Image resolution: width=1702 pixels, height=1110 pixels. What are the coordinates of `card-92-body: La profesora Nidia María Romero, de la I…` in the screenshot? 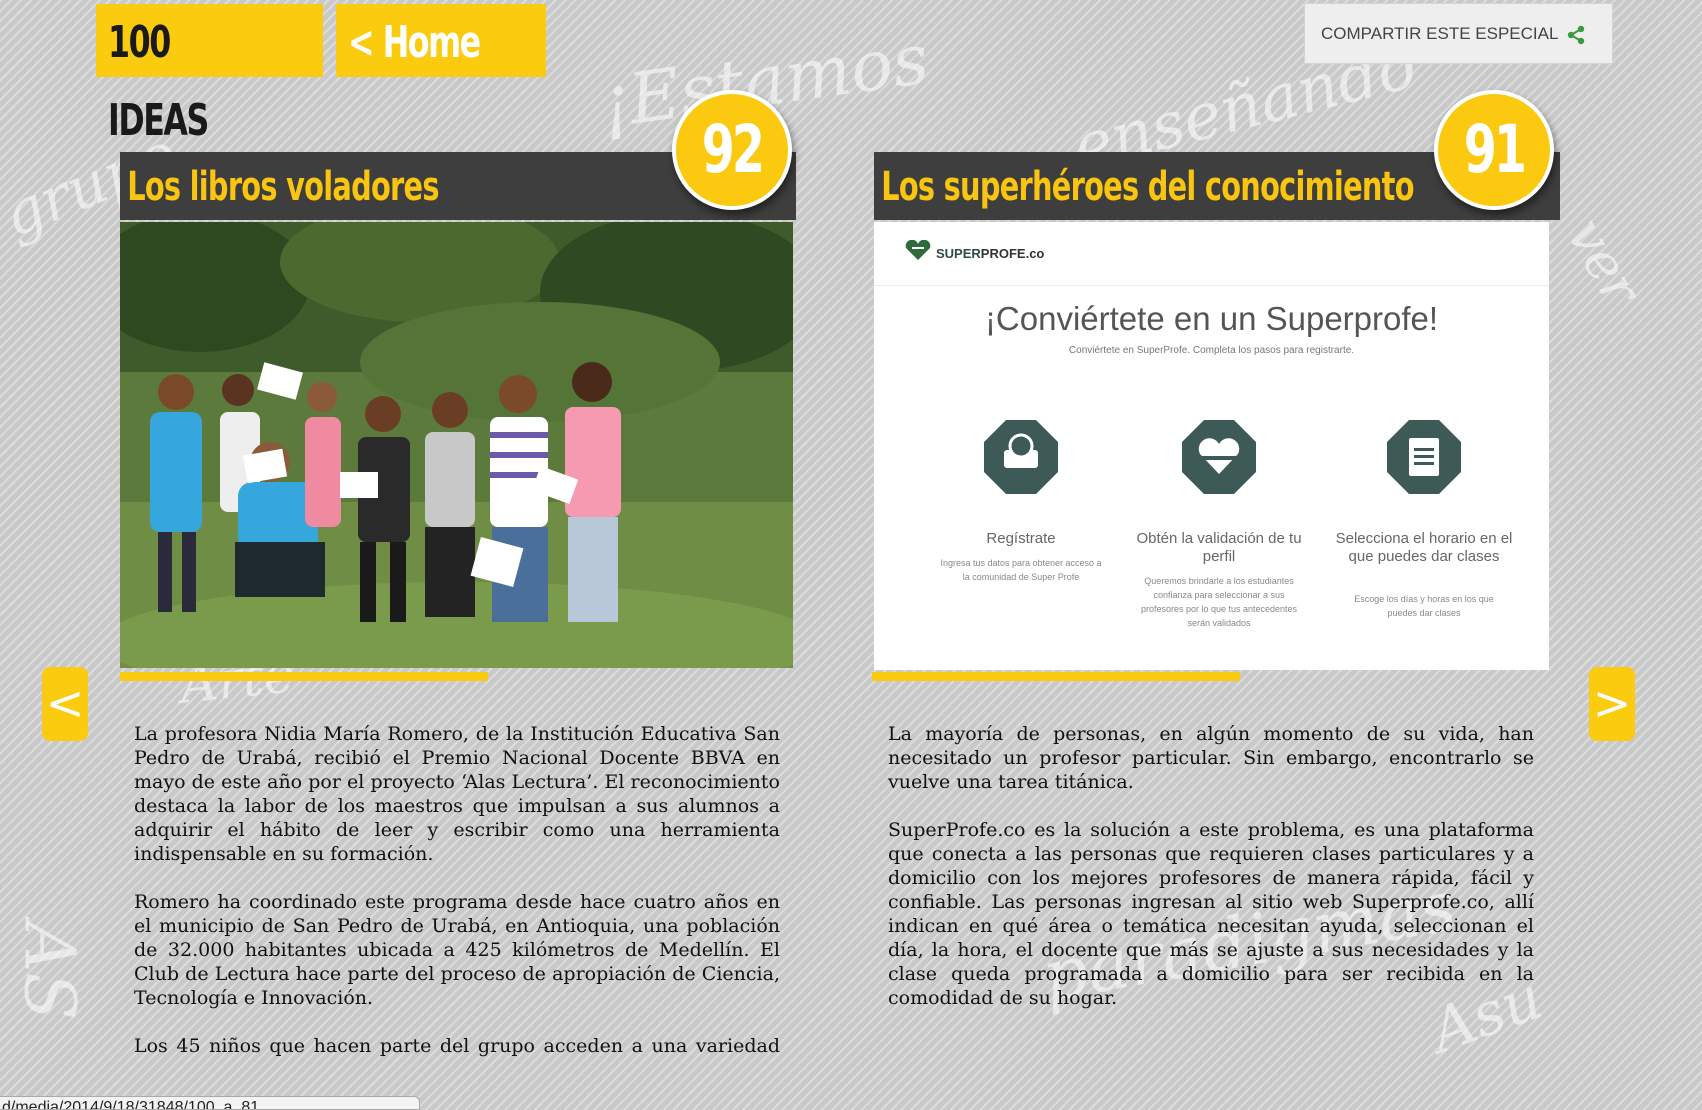 It's located at (457, 892).